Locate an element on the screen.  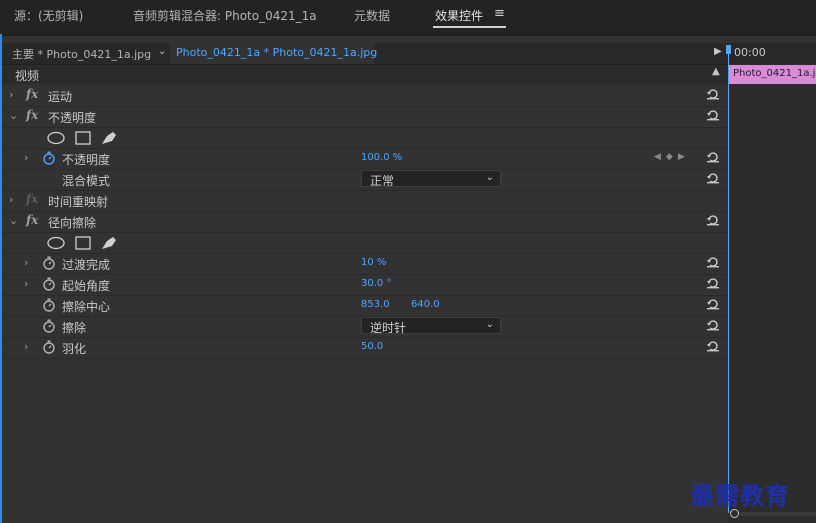
param-value-wipe-center-x: 853.0 is located at coordinates (375, 304).